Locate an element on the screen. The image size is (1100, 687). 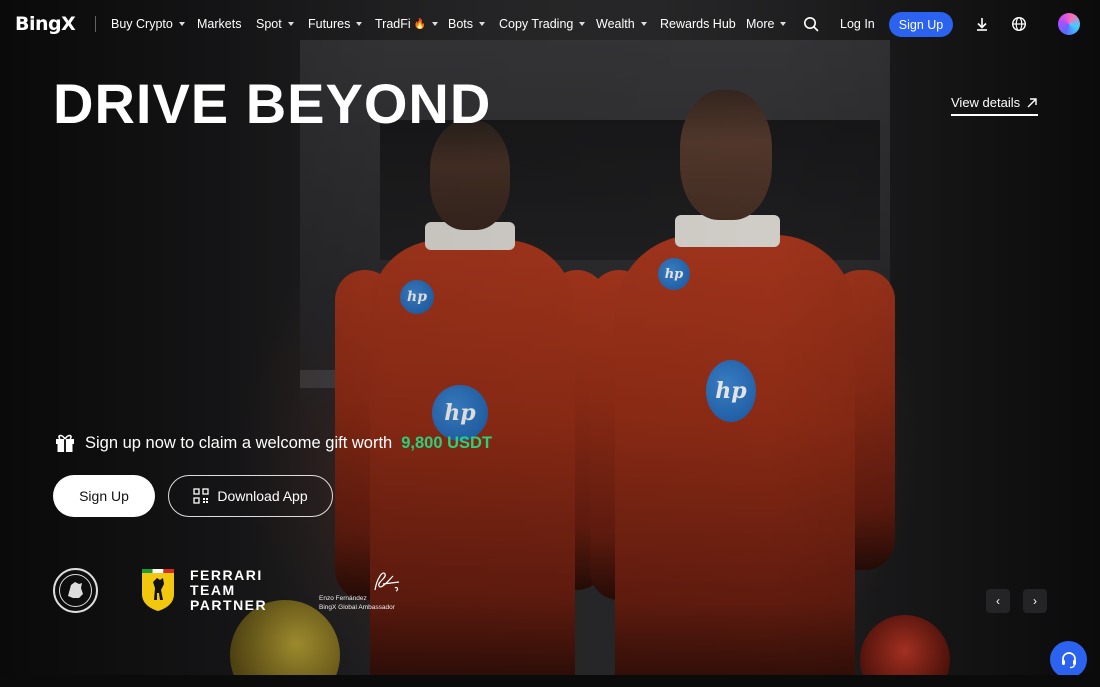
carousel-next-button: › is located at coordinates (1035, 601).